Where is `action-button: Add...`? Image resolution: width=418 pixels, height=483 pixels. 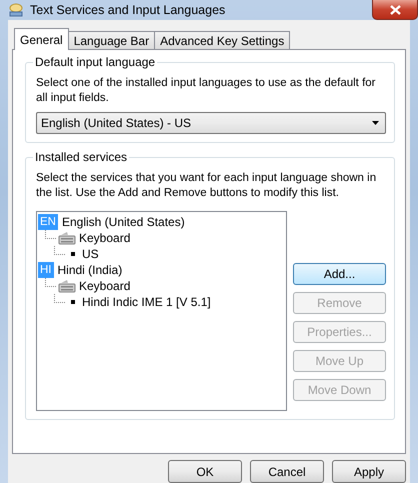
action-button: Add... is located at coordinates (339, 274).